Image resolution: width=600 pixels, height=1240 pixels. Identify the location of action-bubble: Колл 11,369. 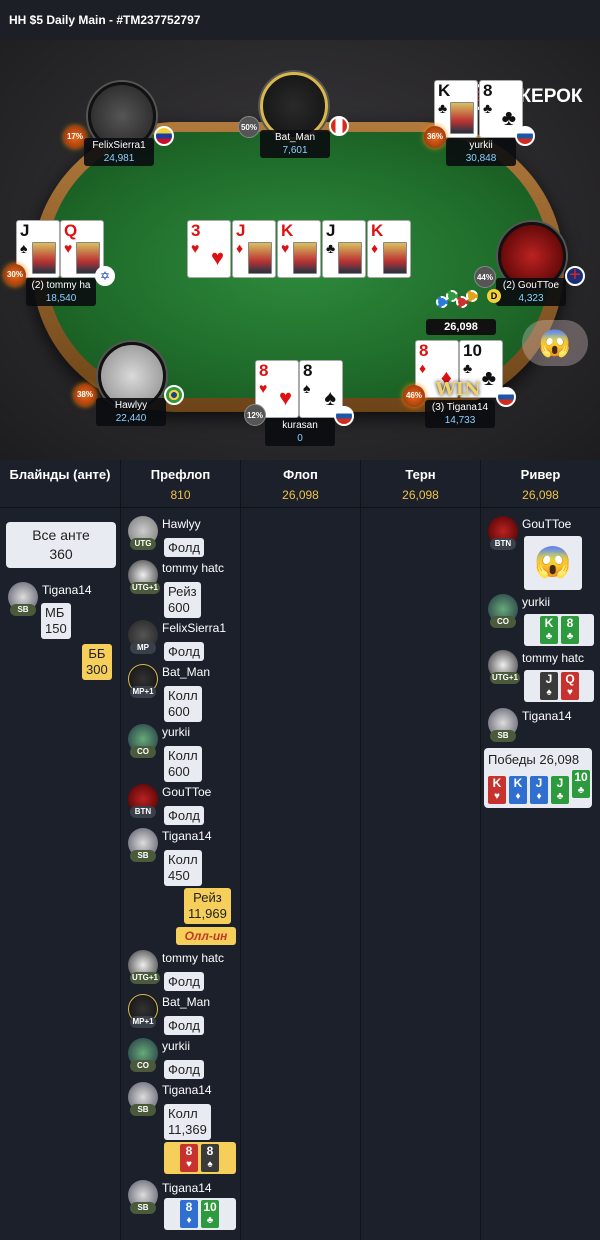
(187, 1122).